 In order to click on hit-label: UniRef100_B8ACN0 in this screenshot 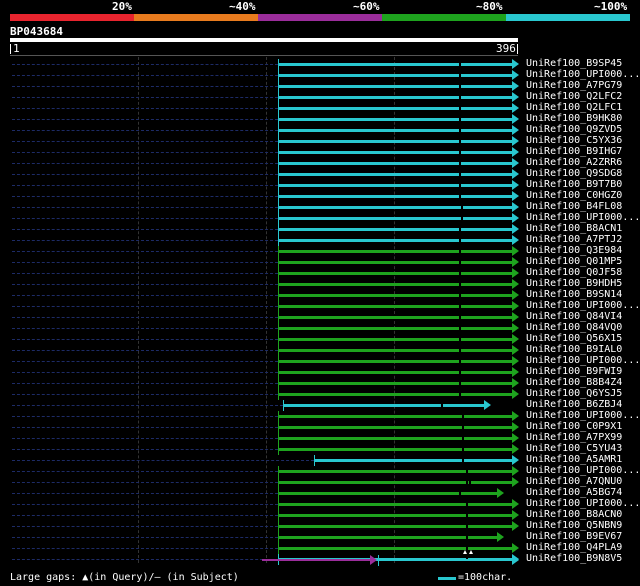, I will do `click(574, 514)`.